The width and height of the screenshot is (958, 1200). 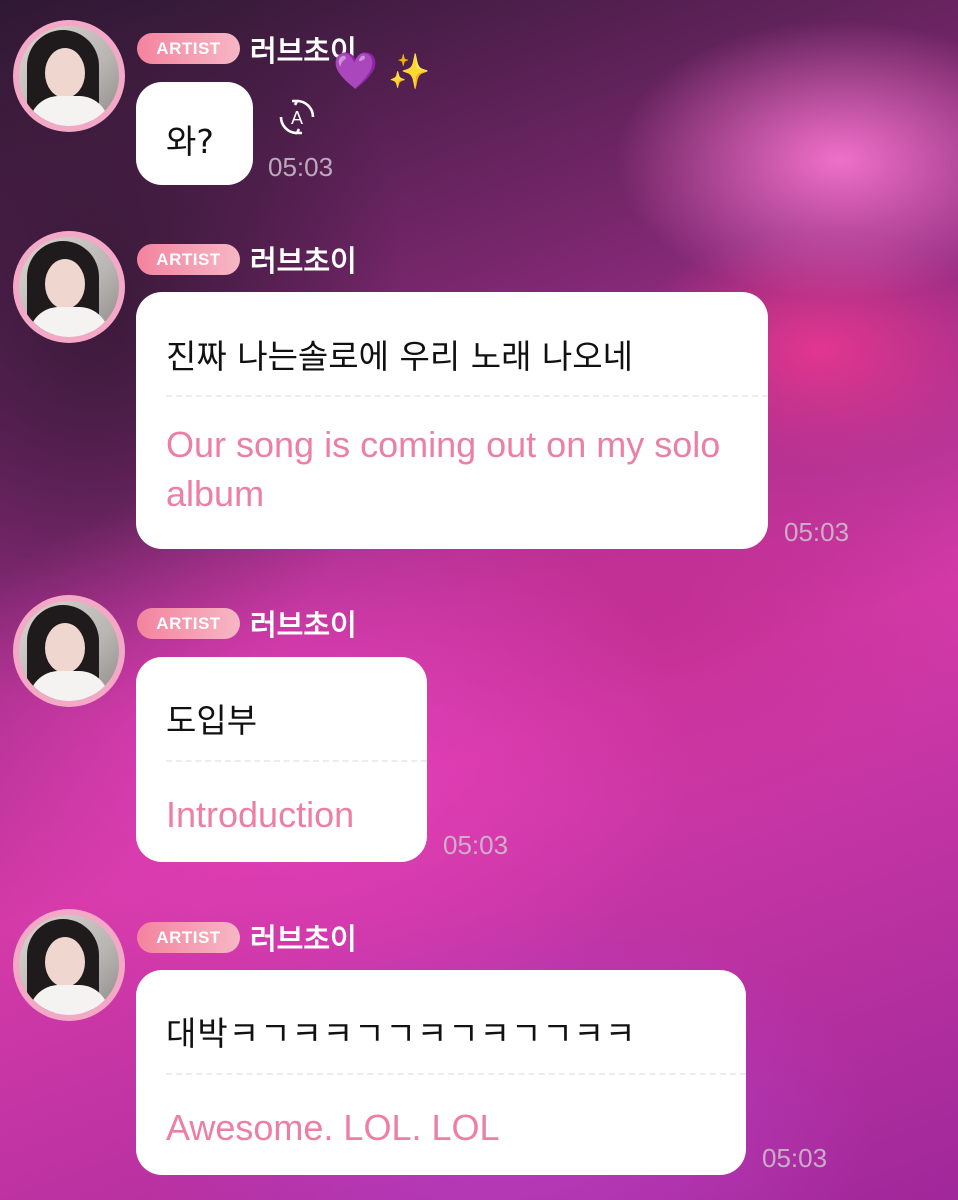 What do you see at coordinates (409, 72) in the screenshot?
I see `sparkles-emoji: ✨` at bounding box center [409, 72].